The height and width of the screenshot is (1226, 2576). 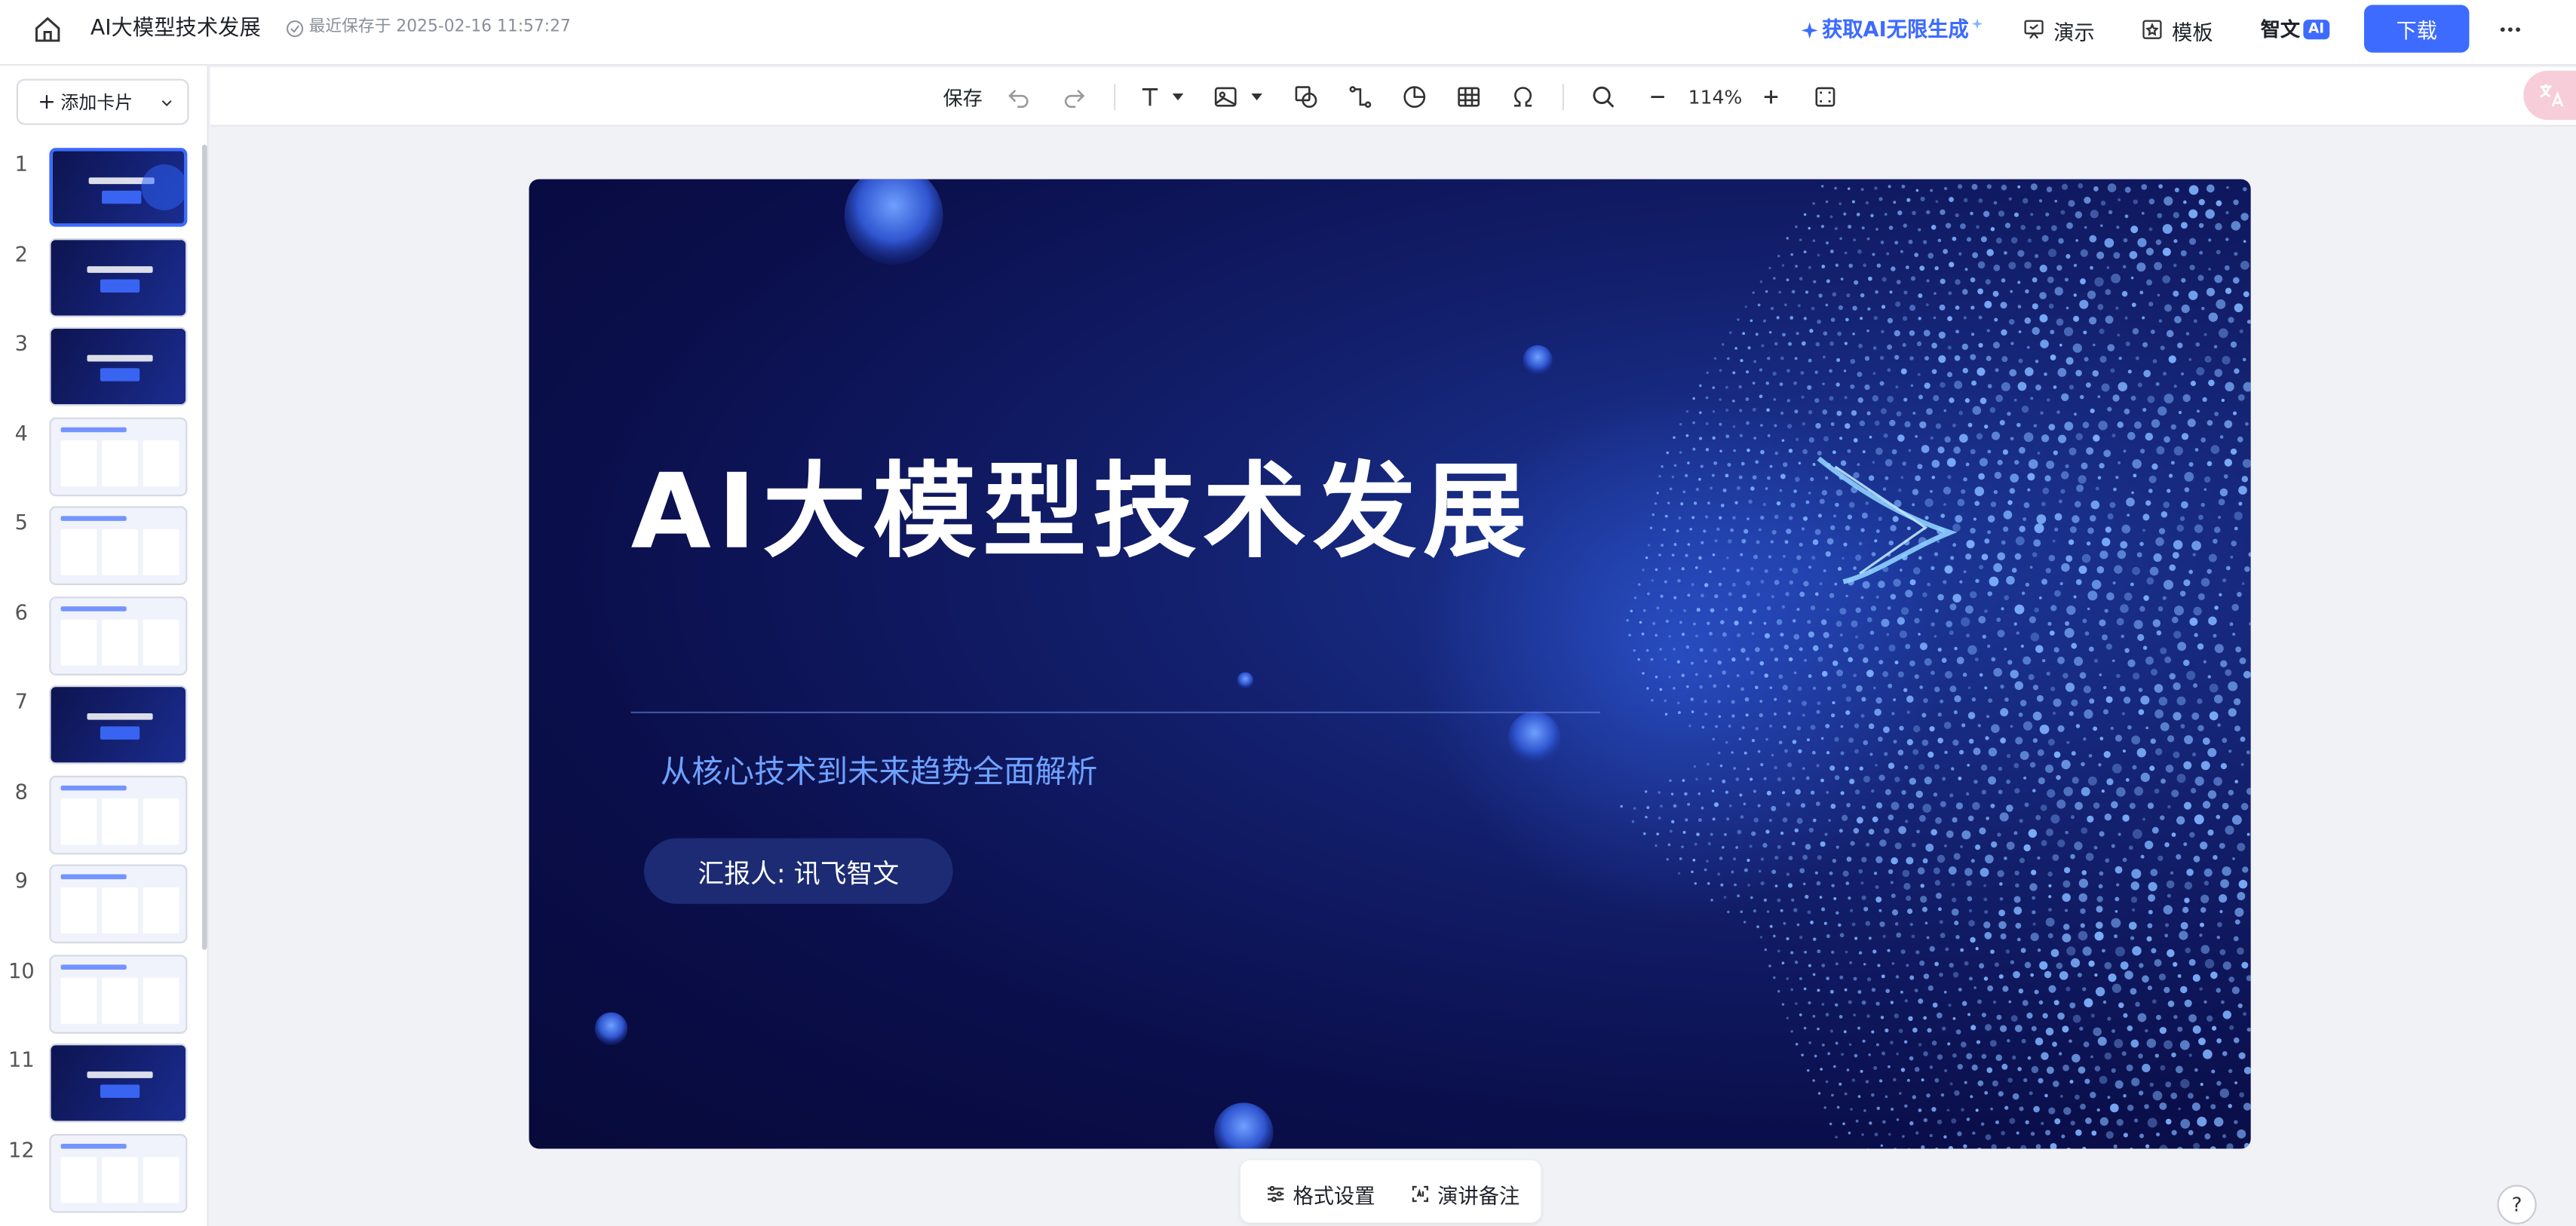 I want to click on ai-promo-text: 获取AI无限生成, so click(x=1895, y=29).